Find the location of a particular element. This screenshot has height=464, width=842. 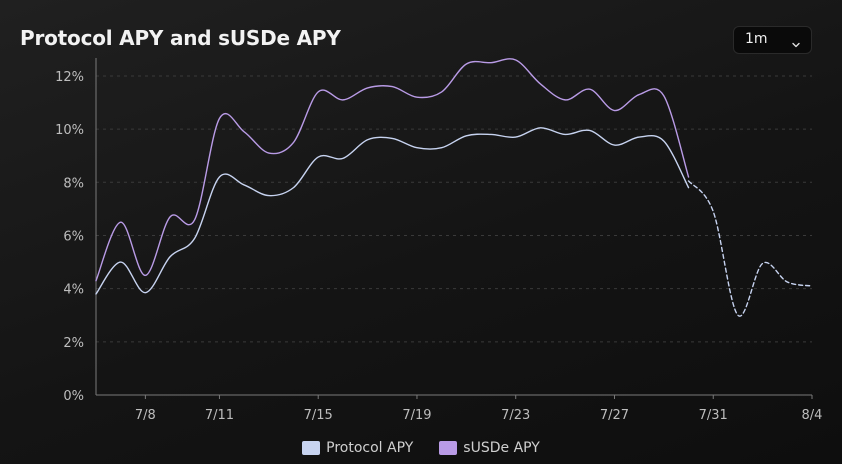

y-tick-label: 0% is located at coordinates (73, 396).